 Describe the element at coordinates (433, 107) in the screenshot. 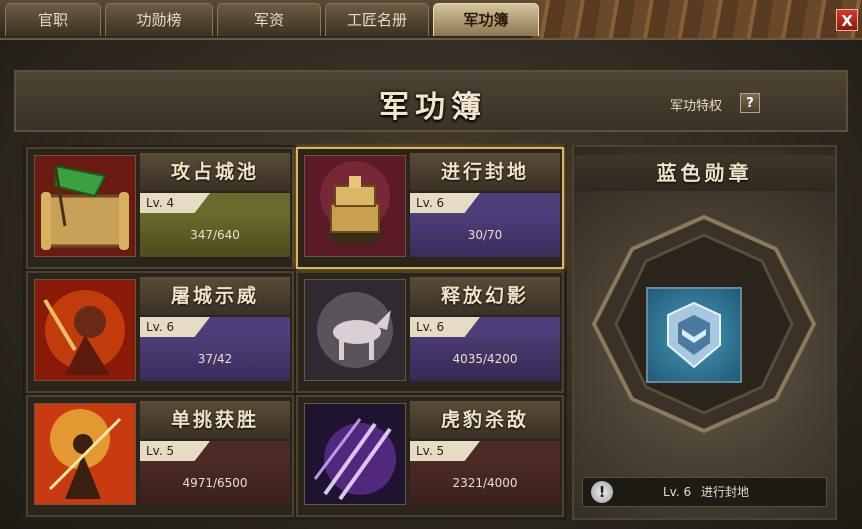

I see `page-title: 军功簿` at that location.